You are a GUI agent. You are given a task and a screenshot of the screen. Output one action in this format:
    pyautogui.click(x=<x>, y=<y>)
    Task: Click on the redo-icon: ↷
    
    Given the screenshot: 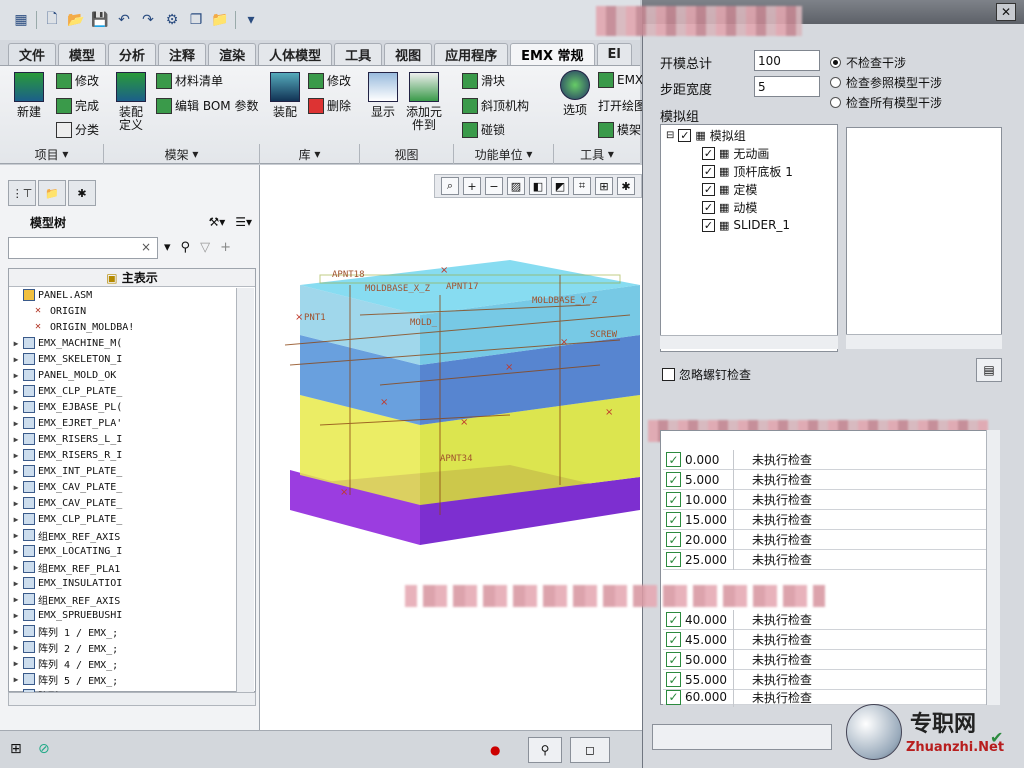 What is the action you would take?
    pyautogui.click(x=148, y=20)
    